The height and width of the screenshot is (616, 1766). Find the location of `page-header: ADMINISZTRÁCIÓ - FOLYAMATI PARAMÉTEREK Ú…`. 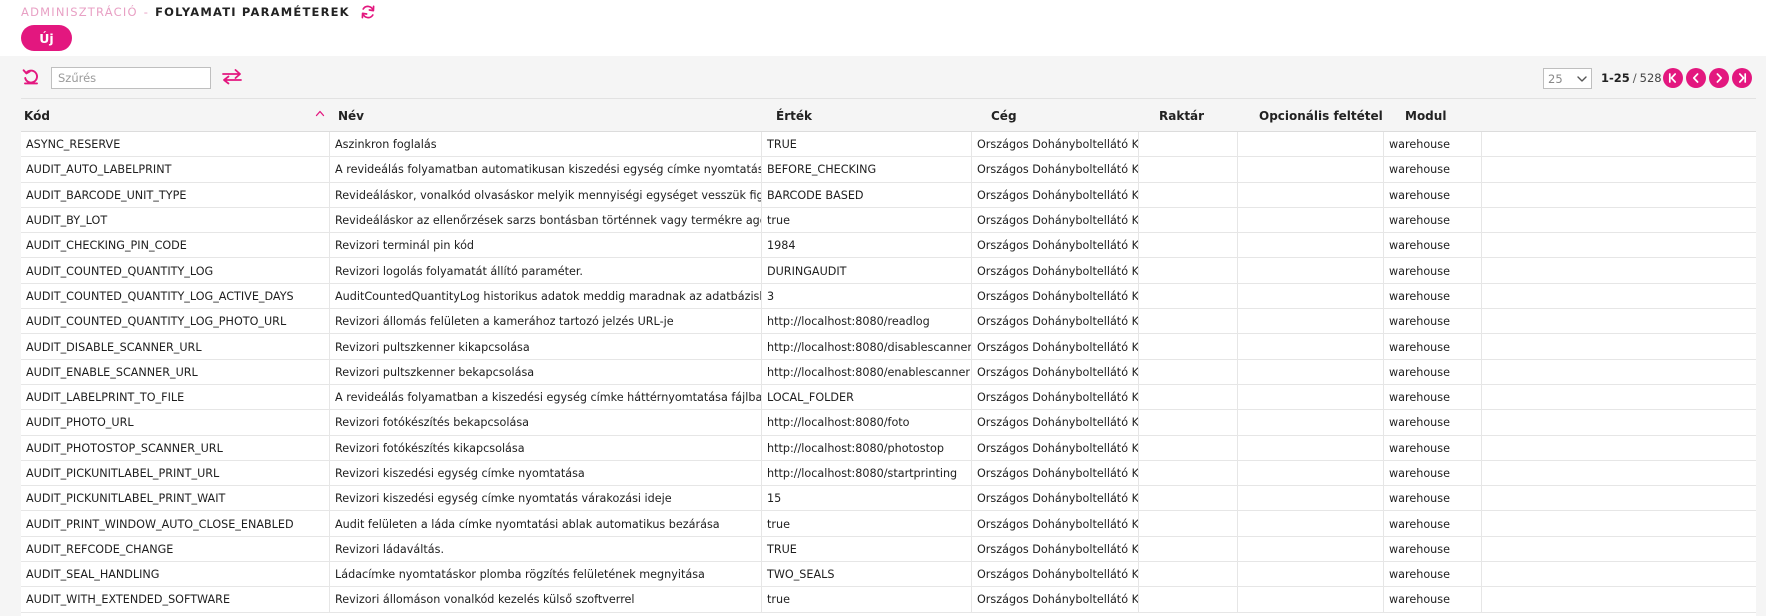

page-header: ADMINISZTRÁCIÓ - FOLYAMATI PARAMÉTEREK Ú… is located at coordinates (883, 28).